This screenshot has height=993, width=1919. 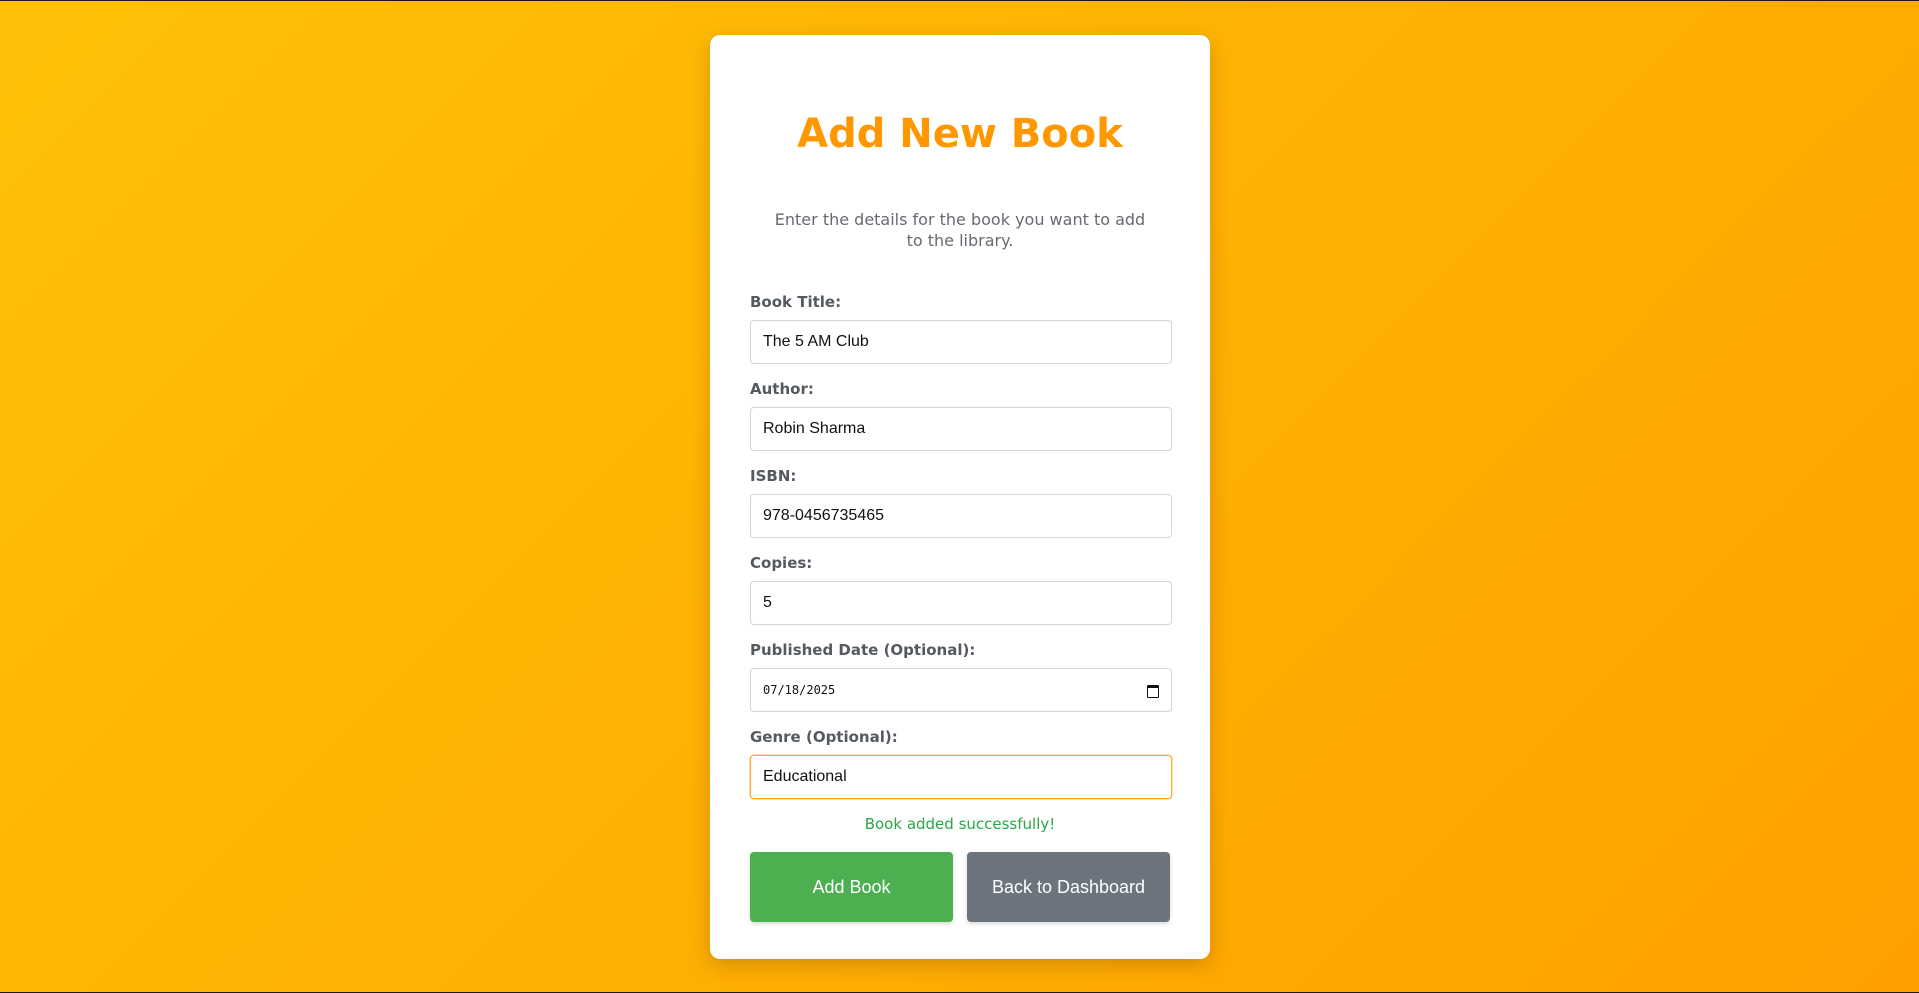 I want to click on author-label: Author:, so click(x=782, y=389).